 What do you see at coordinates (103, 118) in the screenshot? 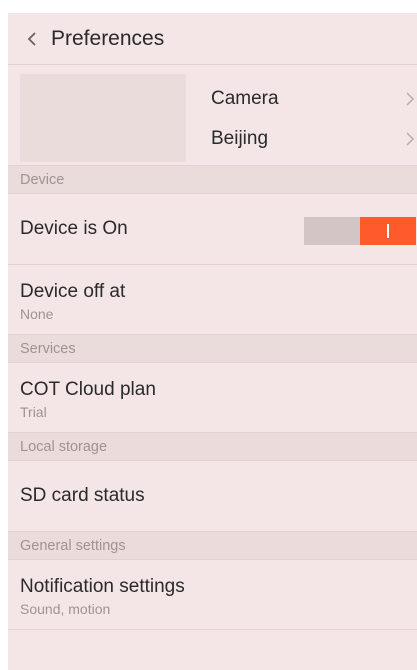
I see `device-thumbnail` at bounding box center [103, 118].